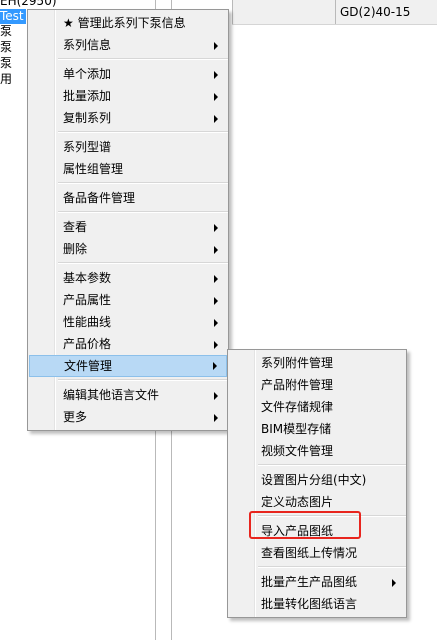 The image size is (437, 640). I want to click on submenu-item: 视频文件管理, so click(317, 451).